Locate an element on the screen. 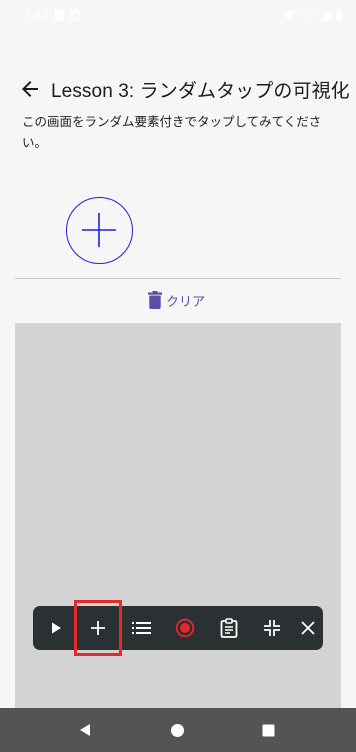 The width and height of the screenshot is (356, 752). clipboard-icon is located at coordinates (229, 628).